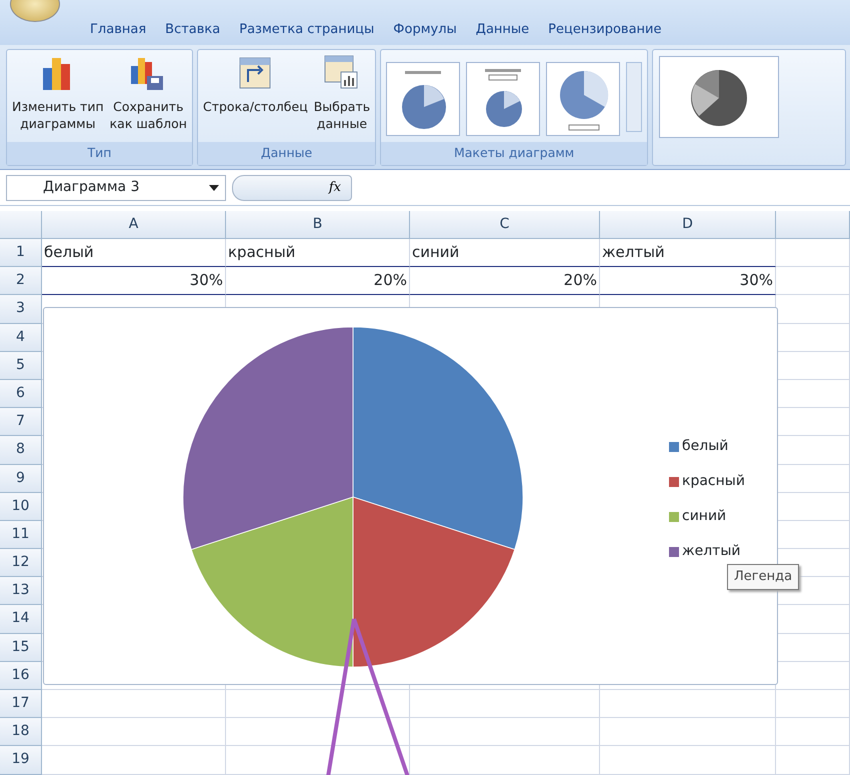  What do you see at coordinates (21, 619) in the screenshot?
I see `row-header: 14` at bounding box center [21, 619].